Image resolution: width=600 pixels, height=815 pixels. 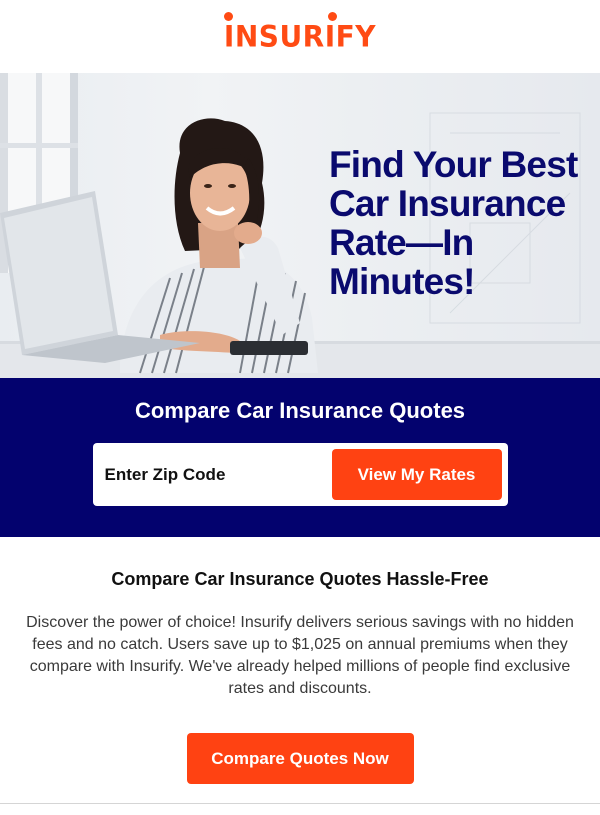 I want to click on hero-title-line: Find Your Best, so click(x=453, y=164).